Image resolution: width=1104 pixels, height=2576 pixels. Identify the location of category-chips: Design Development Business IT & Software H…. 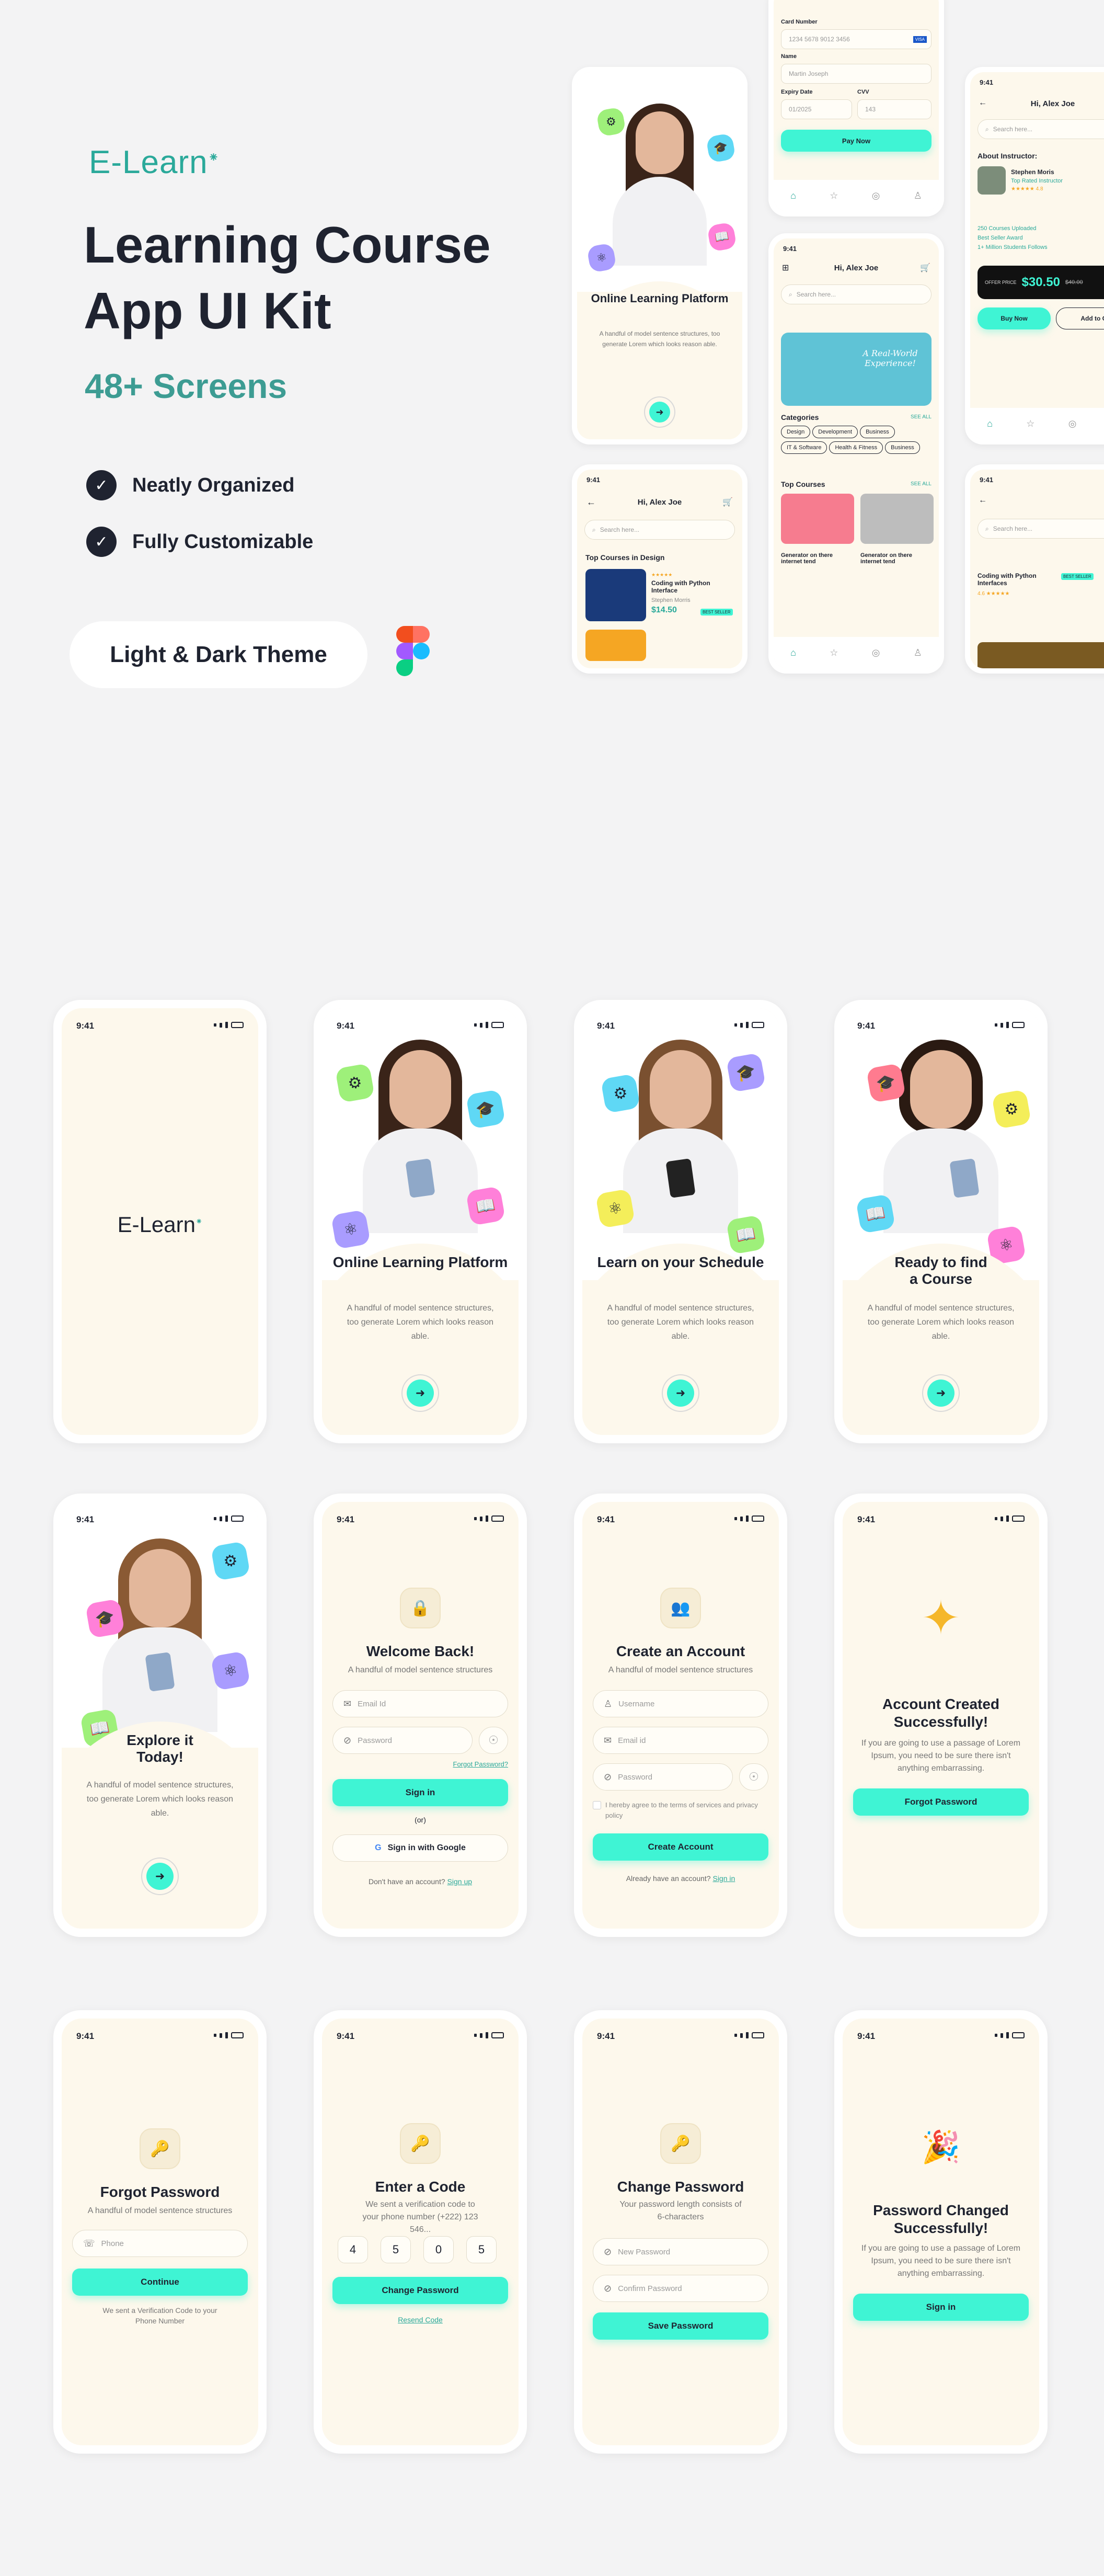
(860, 442).